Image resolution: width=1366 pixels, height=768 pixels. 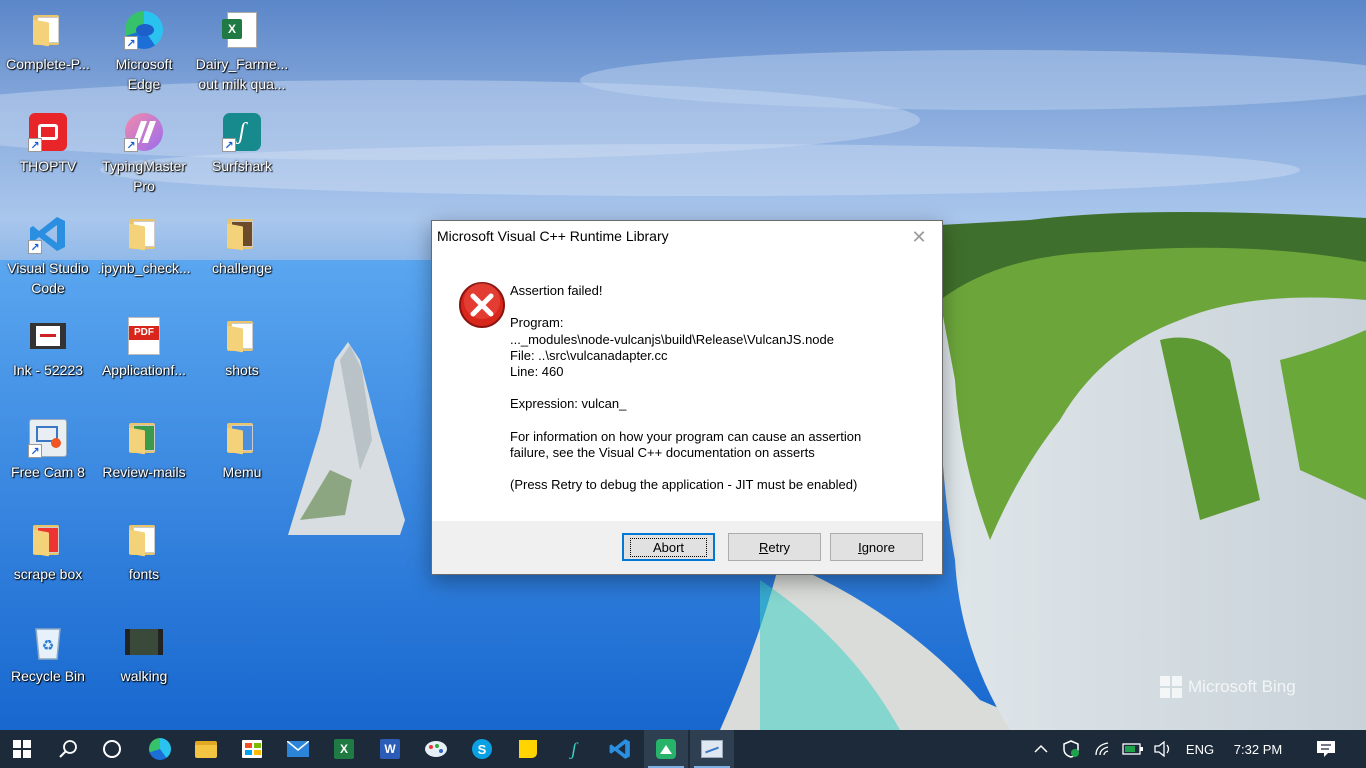 I want to click on taskbar-vscode, so click(x=620, y=749).